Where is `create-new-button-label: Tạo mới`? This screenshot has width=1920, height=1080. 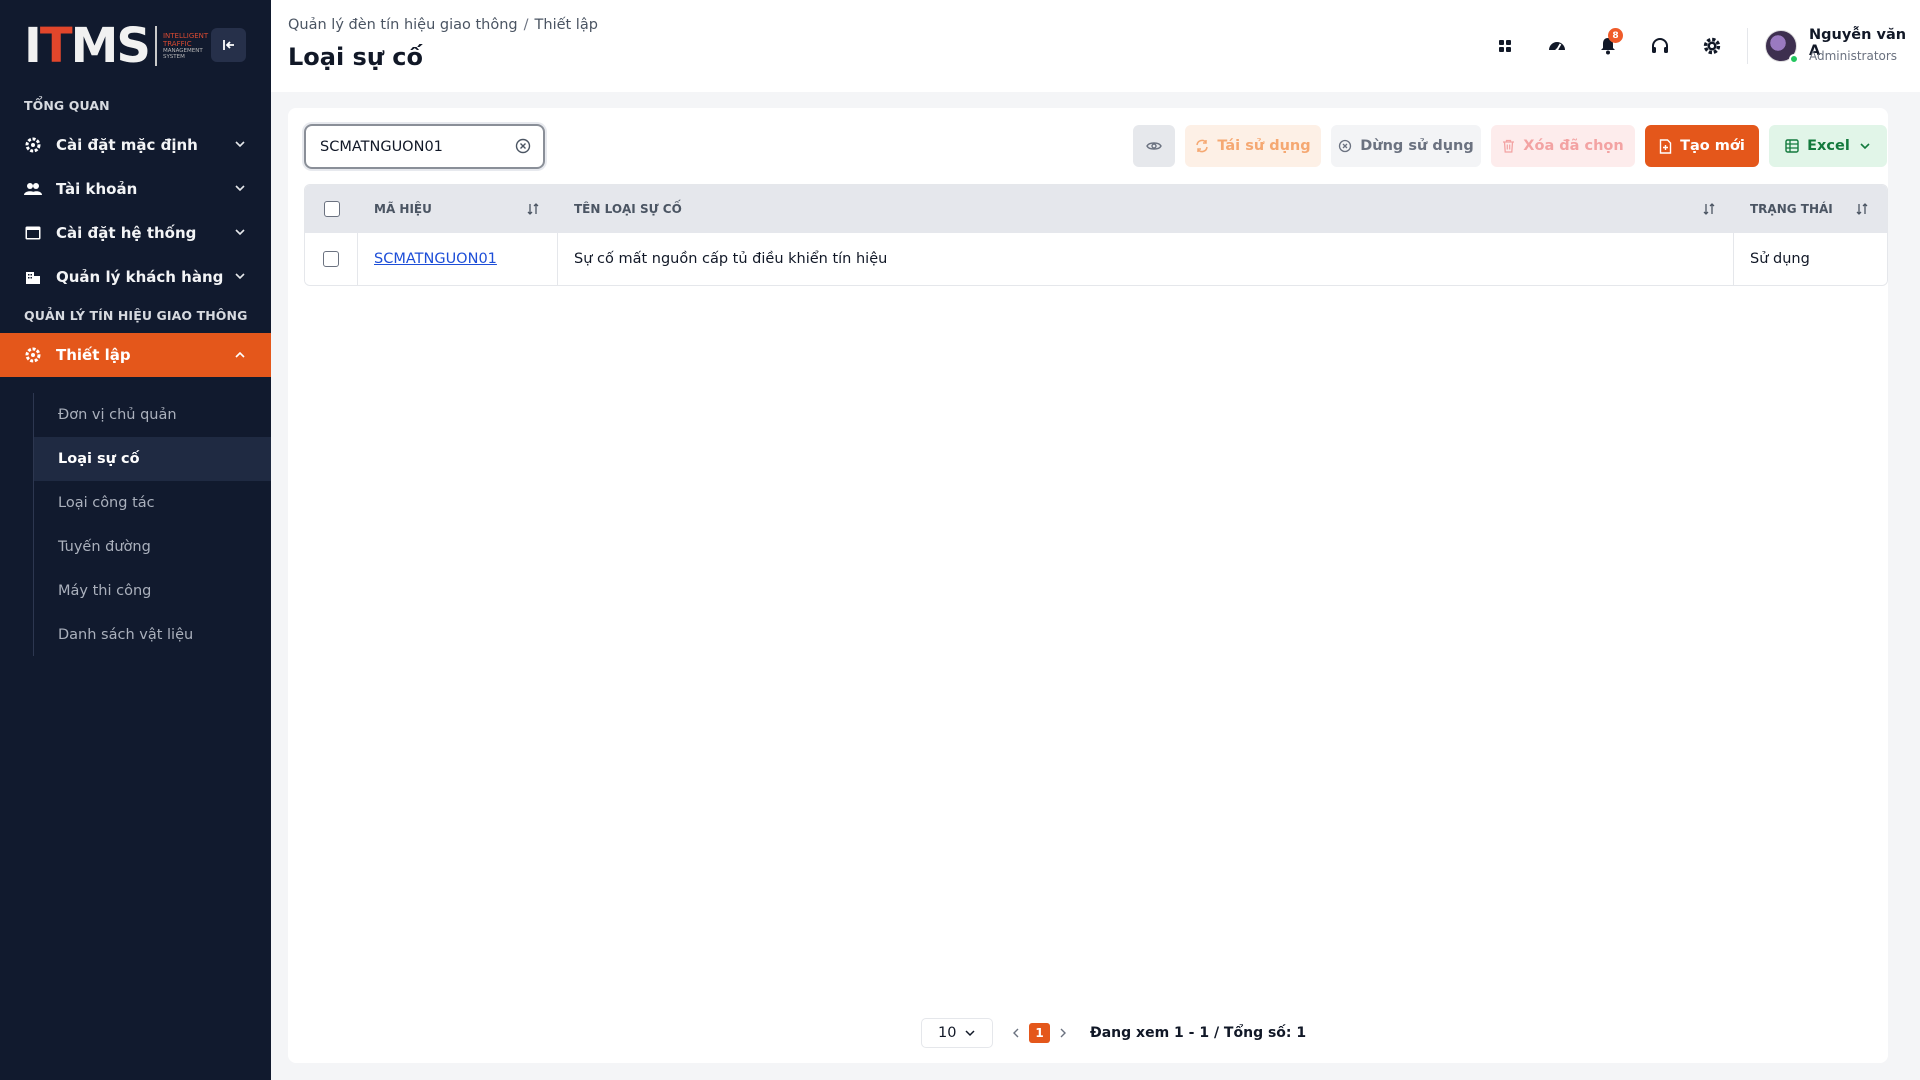 create-new-button-label: Tạo mới is located at coordinates (1712, 146).